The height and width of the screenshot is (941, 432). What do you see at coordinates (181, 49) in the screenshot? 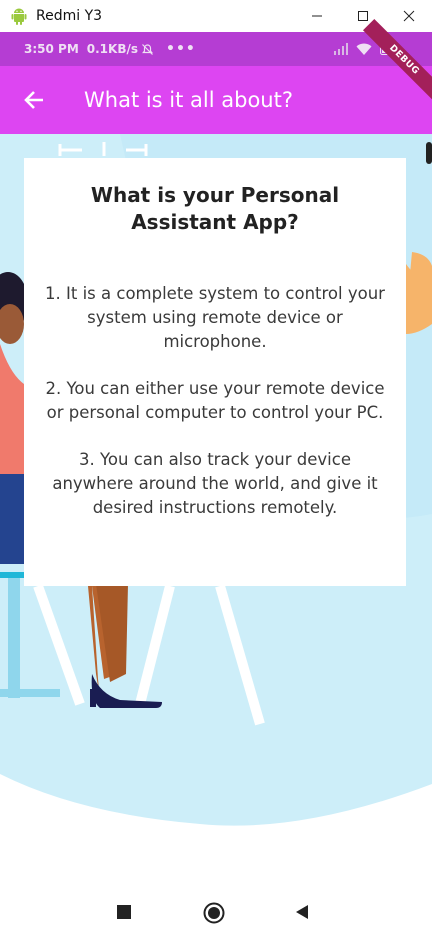
I see `status-more-dots: •••` at bounding box center [181, 49].